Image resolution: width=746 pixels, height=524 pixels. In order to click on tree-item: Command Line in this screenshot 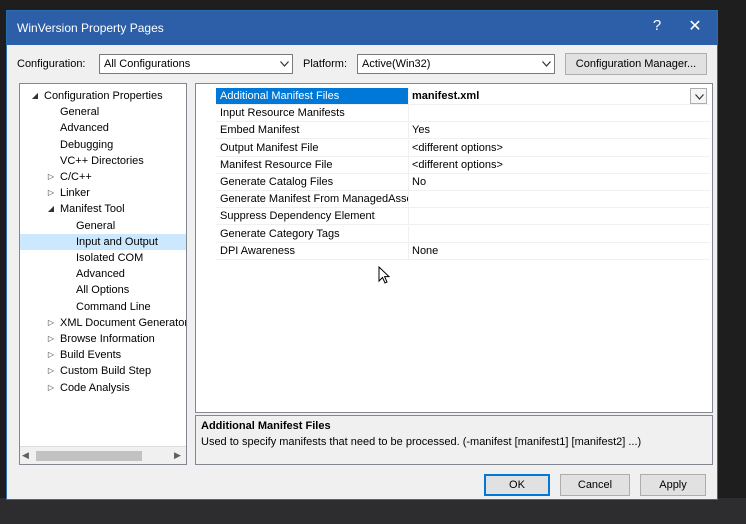, I will do `click(103, 307)`.